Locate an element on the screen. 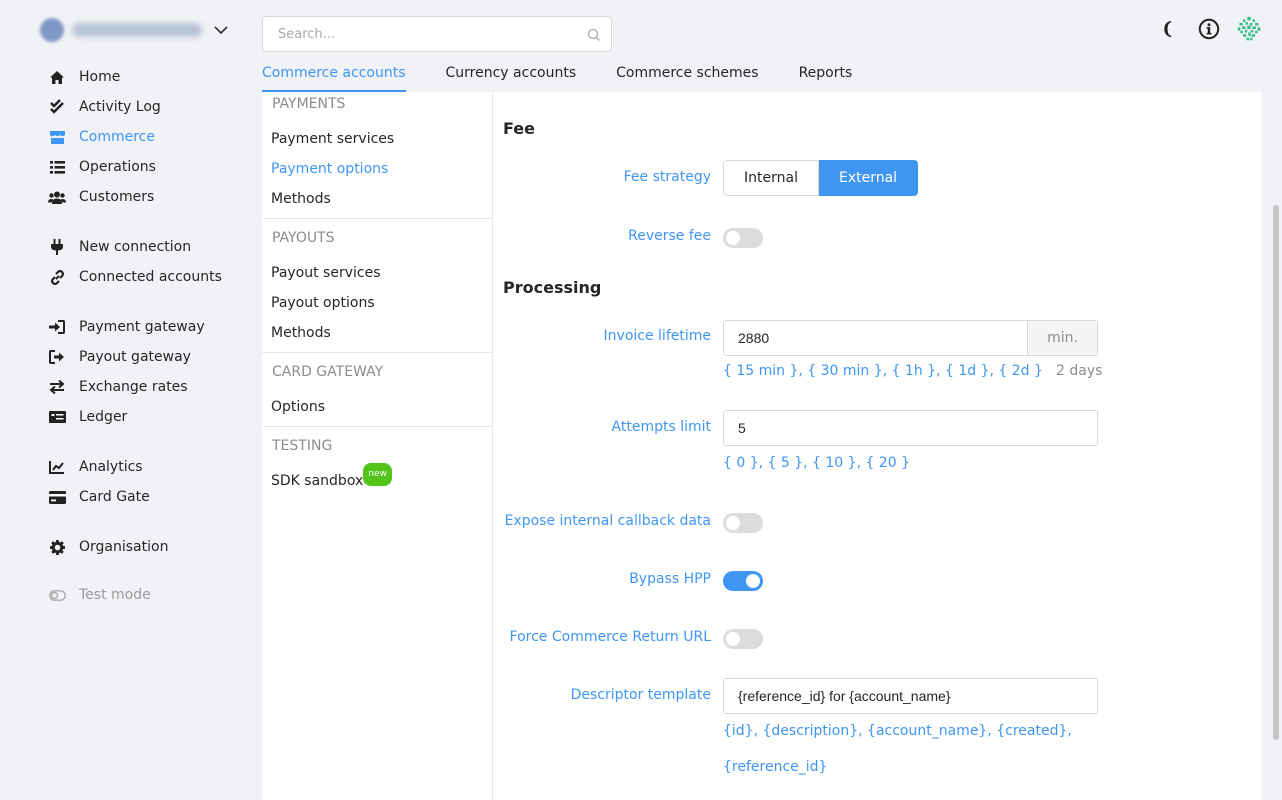 This screenshot has width=1282, height=800. toggle-off-icon is located at coordinates (57, 595).